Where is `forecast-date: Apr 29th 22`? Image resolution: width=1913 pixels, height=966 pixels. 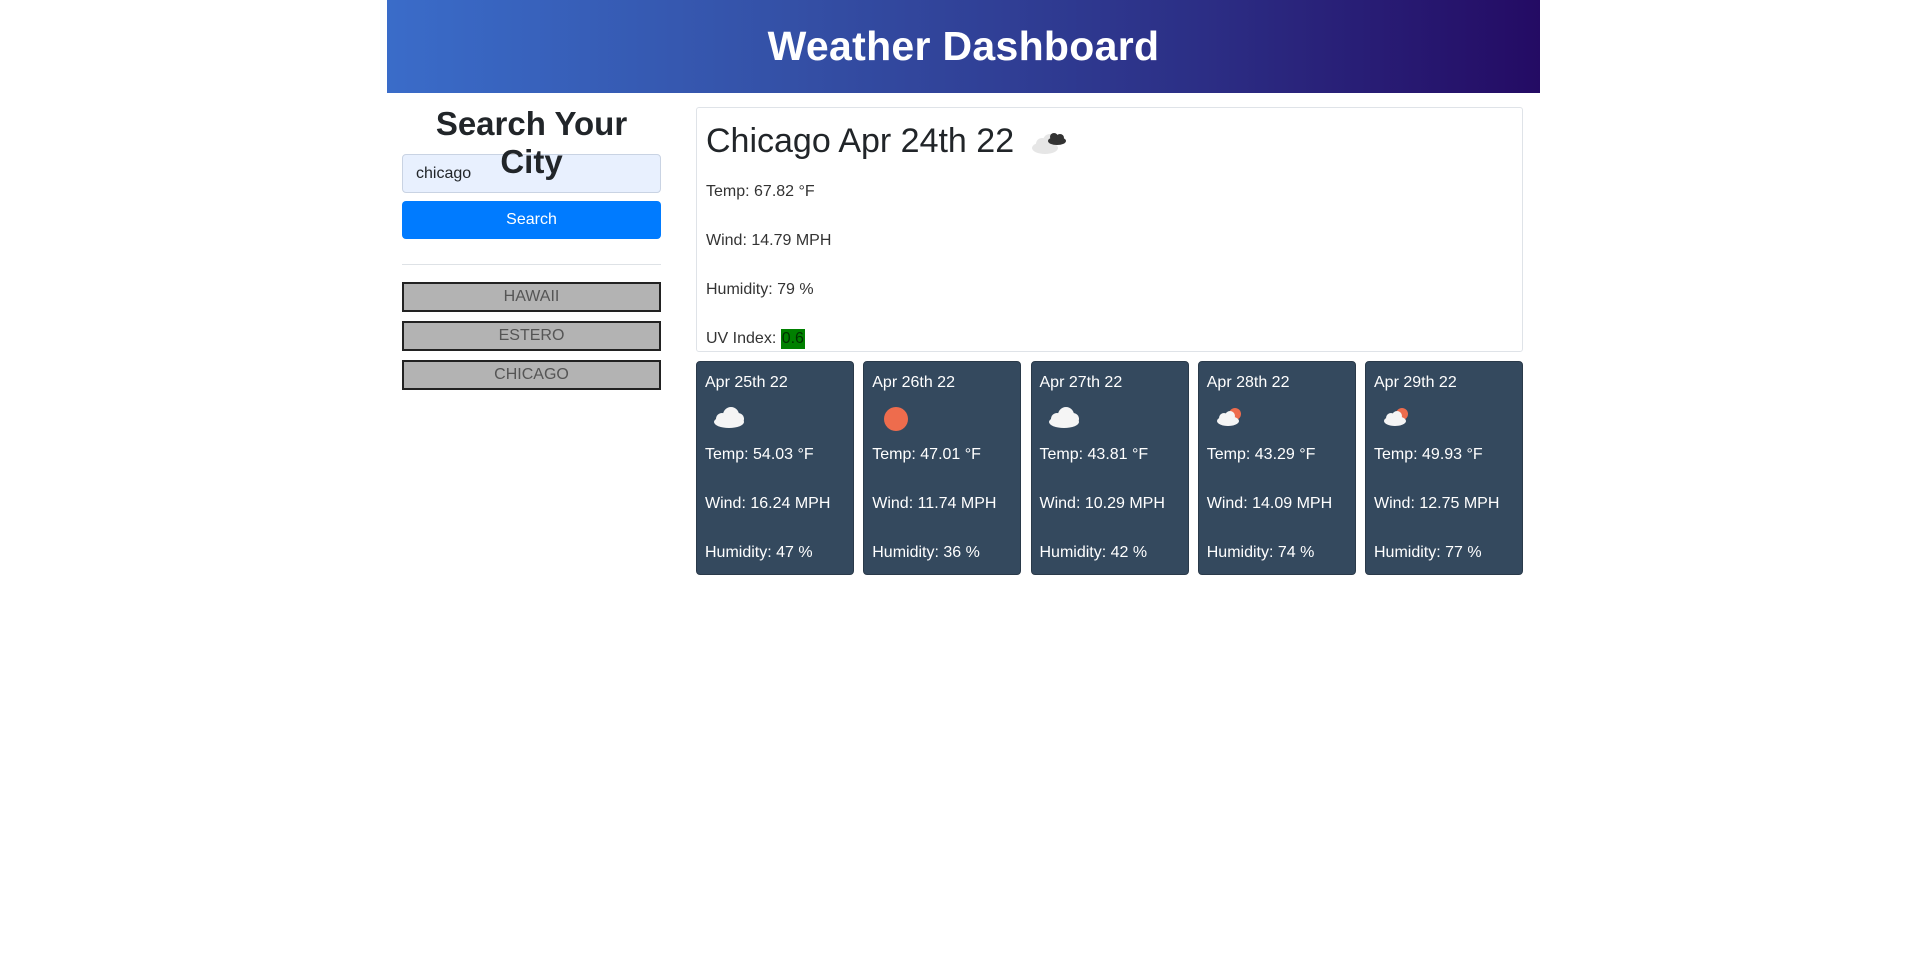
forecast-date: Apr 29th 22 is located at coordinates (1415, 382).